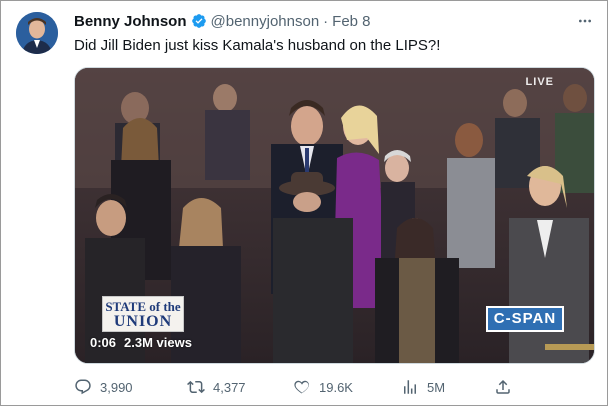 This screenshot has height=406, width=608. What do you see at coordinates (351, 21) in the screenshot?
I see `tweet-date: Feb 8` at bounding box center [351, 21].